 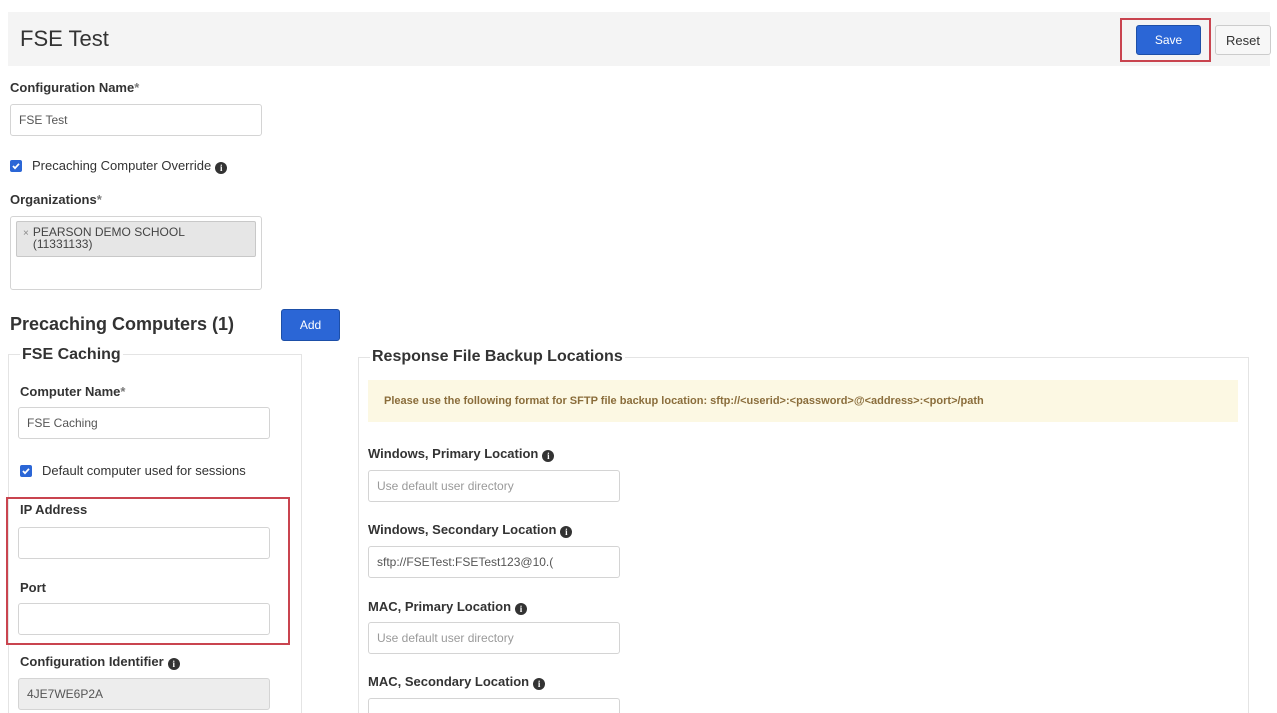 I want to click on header-bar, so click(x=639, y=39).